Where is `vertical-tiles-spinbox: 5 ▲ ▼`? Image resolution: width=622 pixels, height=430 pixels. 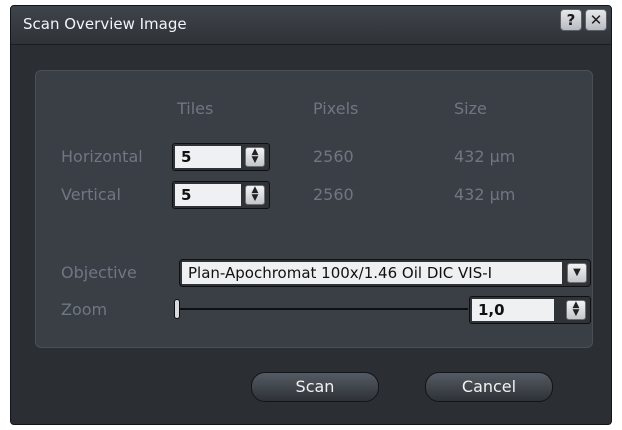
vertical-tiles-spinbox: 5 ▲ ▼ is located at coordinates (221, 195).